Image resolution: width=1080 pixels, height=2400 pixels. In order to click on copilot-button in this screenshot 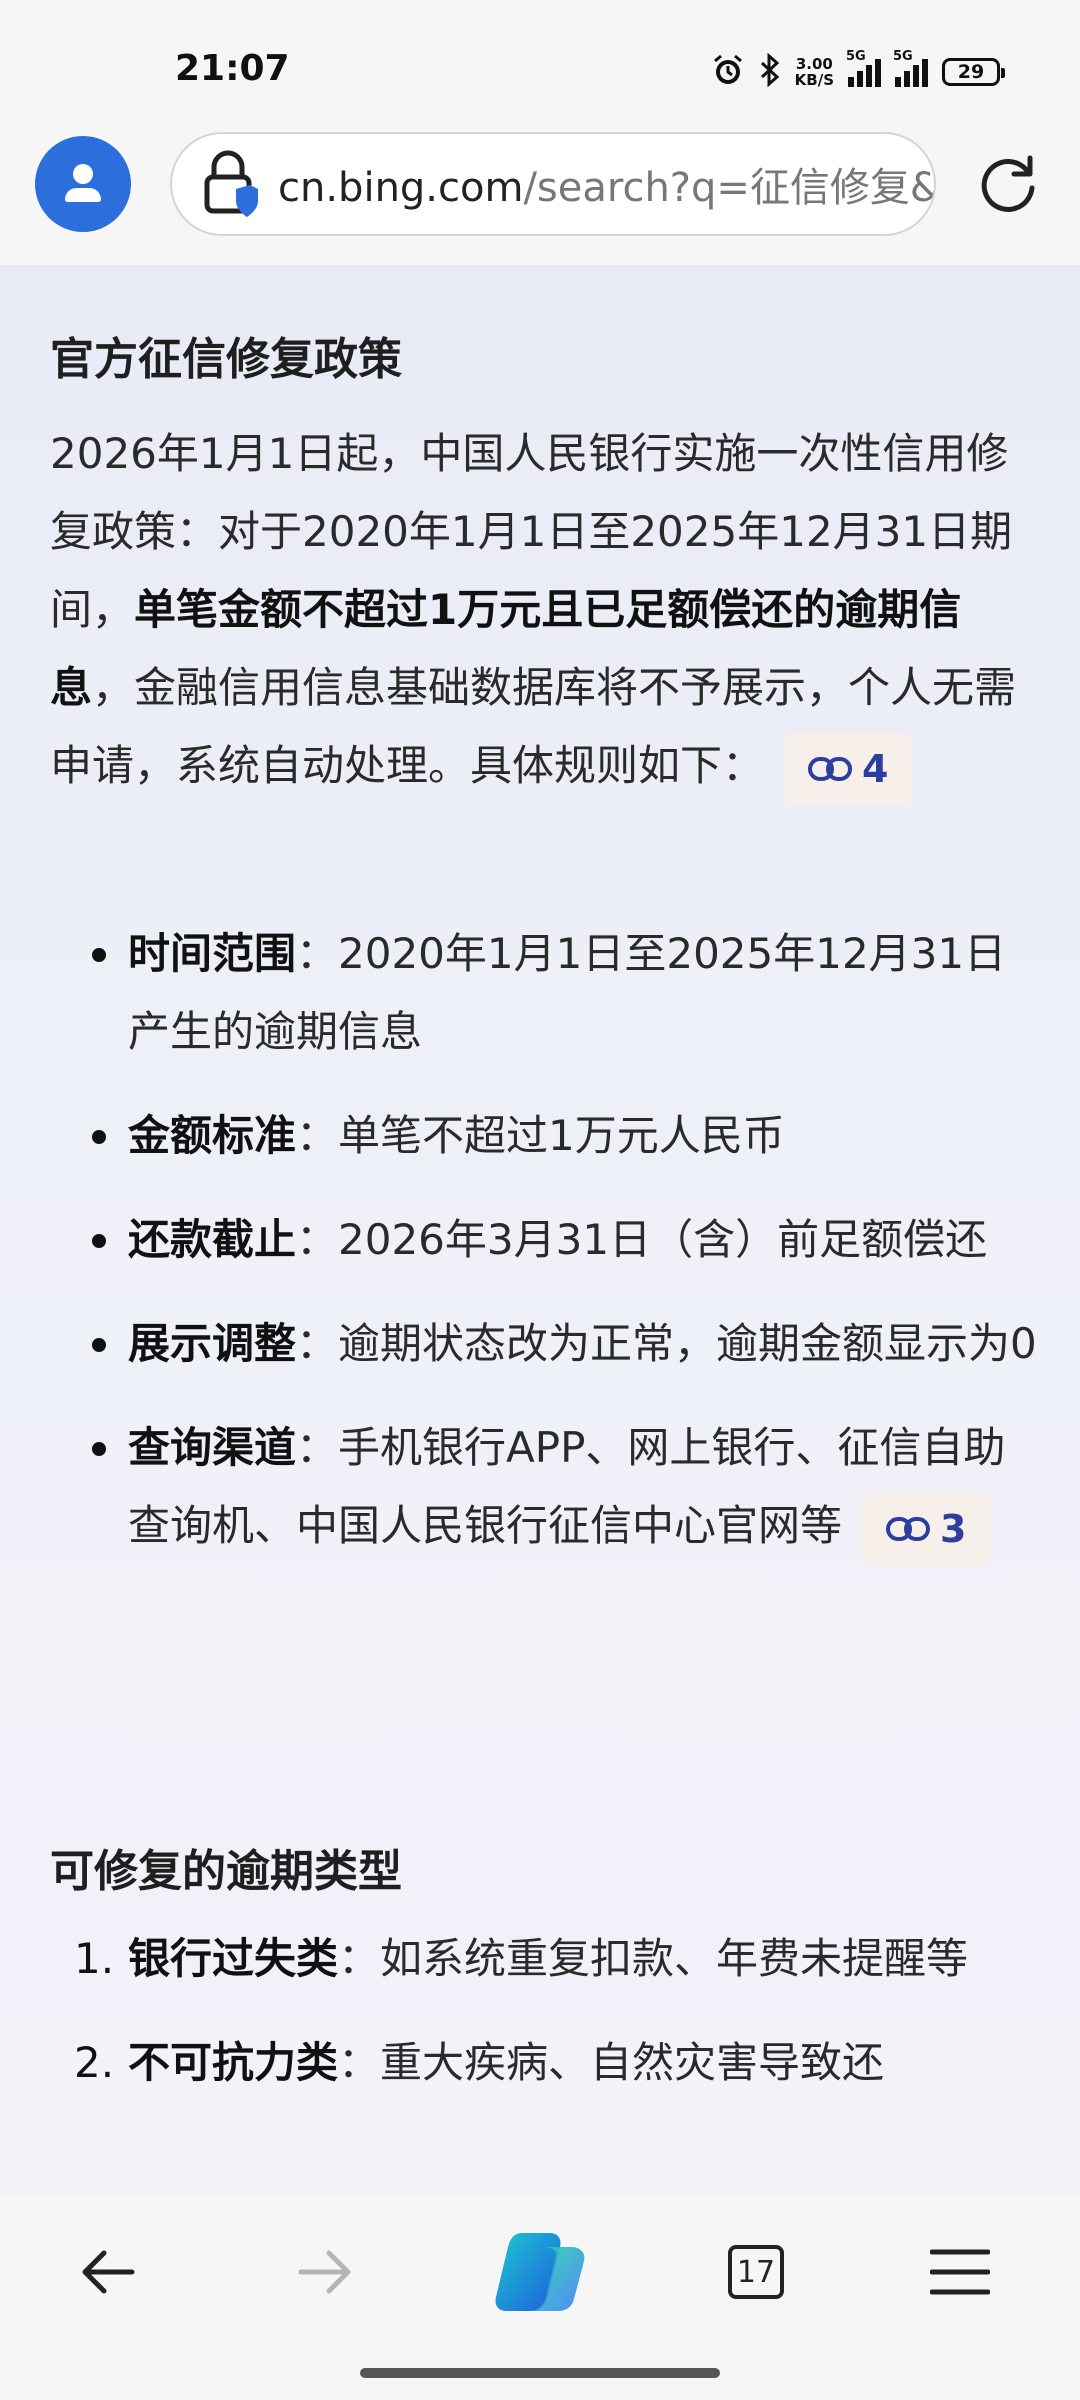, I will do `click(540, 2272)`.